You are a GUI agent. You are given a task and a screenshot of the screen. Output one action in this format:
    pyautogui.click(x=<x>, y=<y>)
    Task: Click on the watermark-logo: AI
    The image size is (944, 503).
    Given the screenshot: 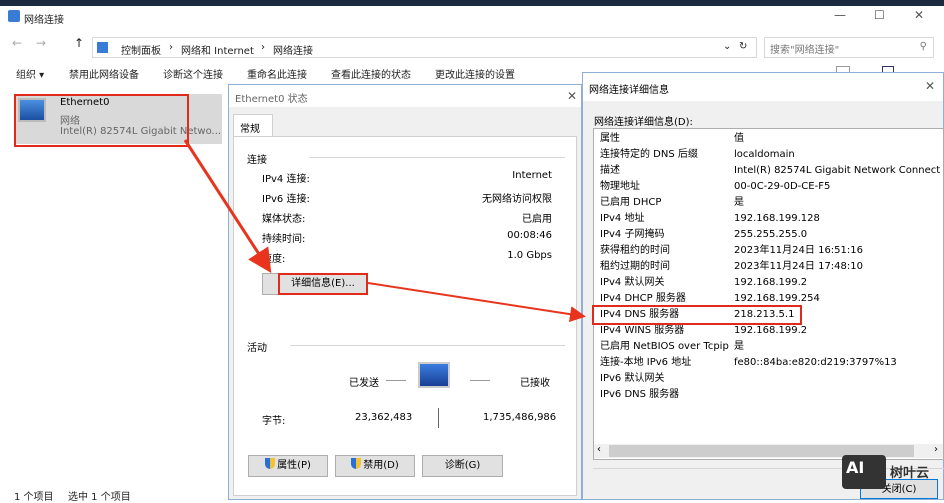 What is the action you would take?
    pyautogui.click(x=864, y=472)
    